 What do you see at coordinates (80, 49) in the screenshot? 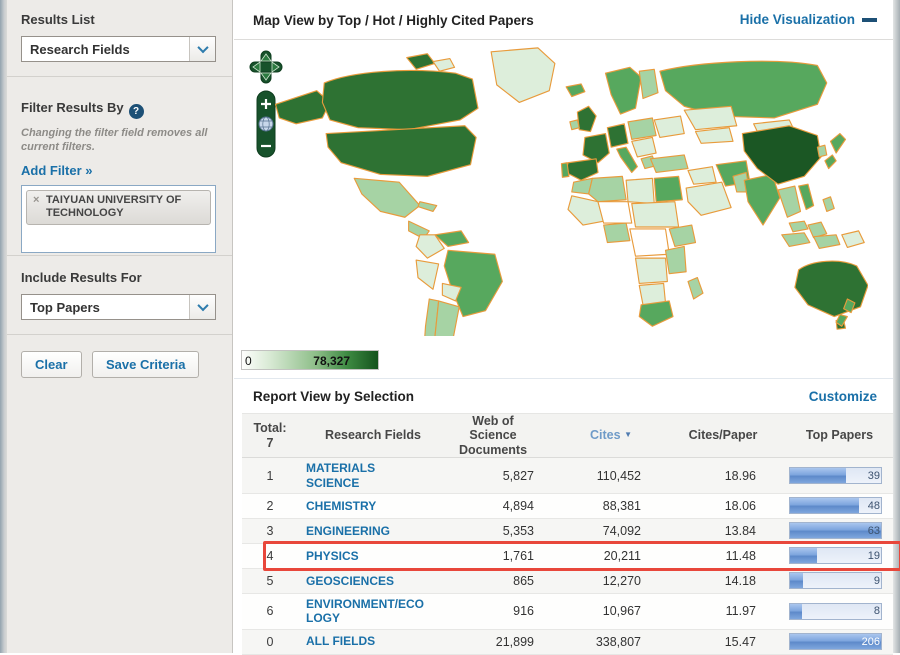
I see `results-list-value: Research Fields` at bounding box center [80, 49].